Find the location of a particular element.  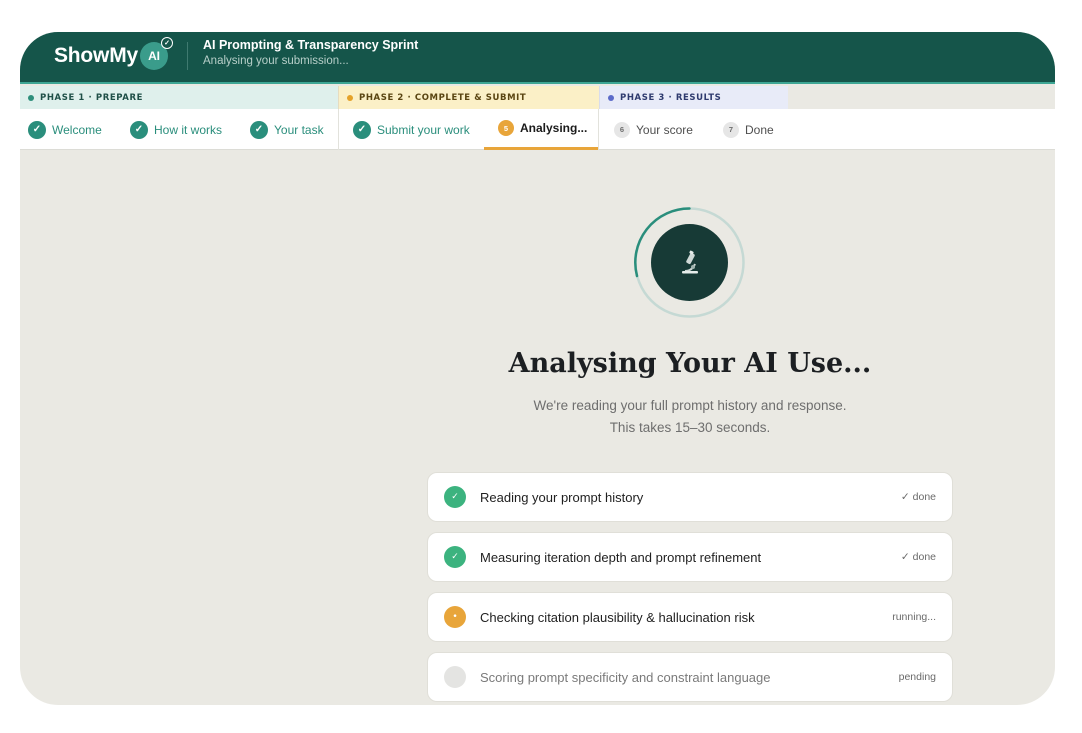

step-submit-your-work: ✓ Submit your work is located at coordinates (411, 129).